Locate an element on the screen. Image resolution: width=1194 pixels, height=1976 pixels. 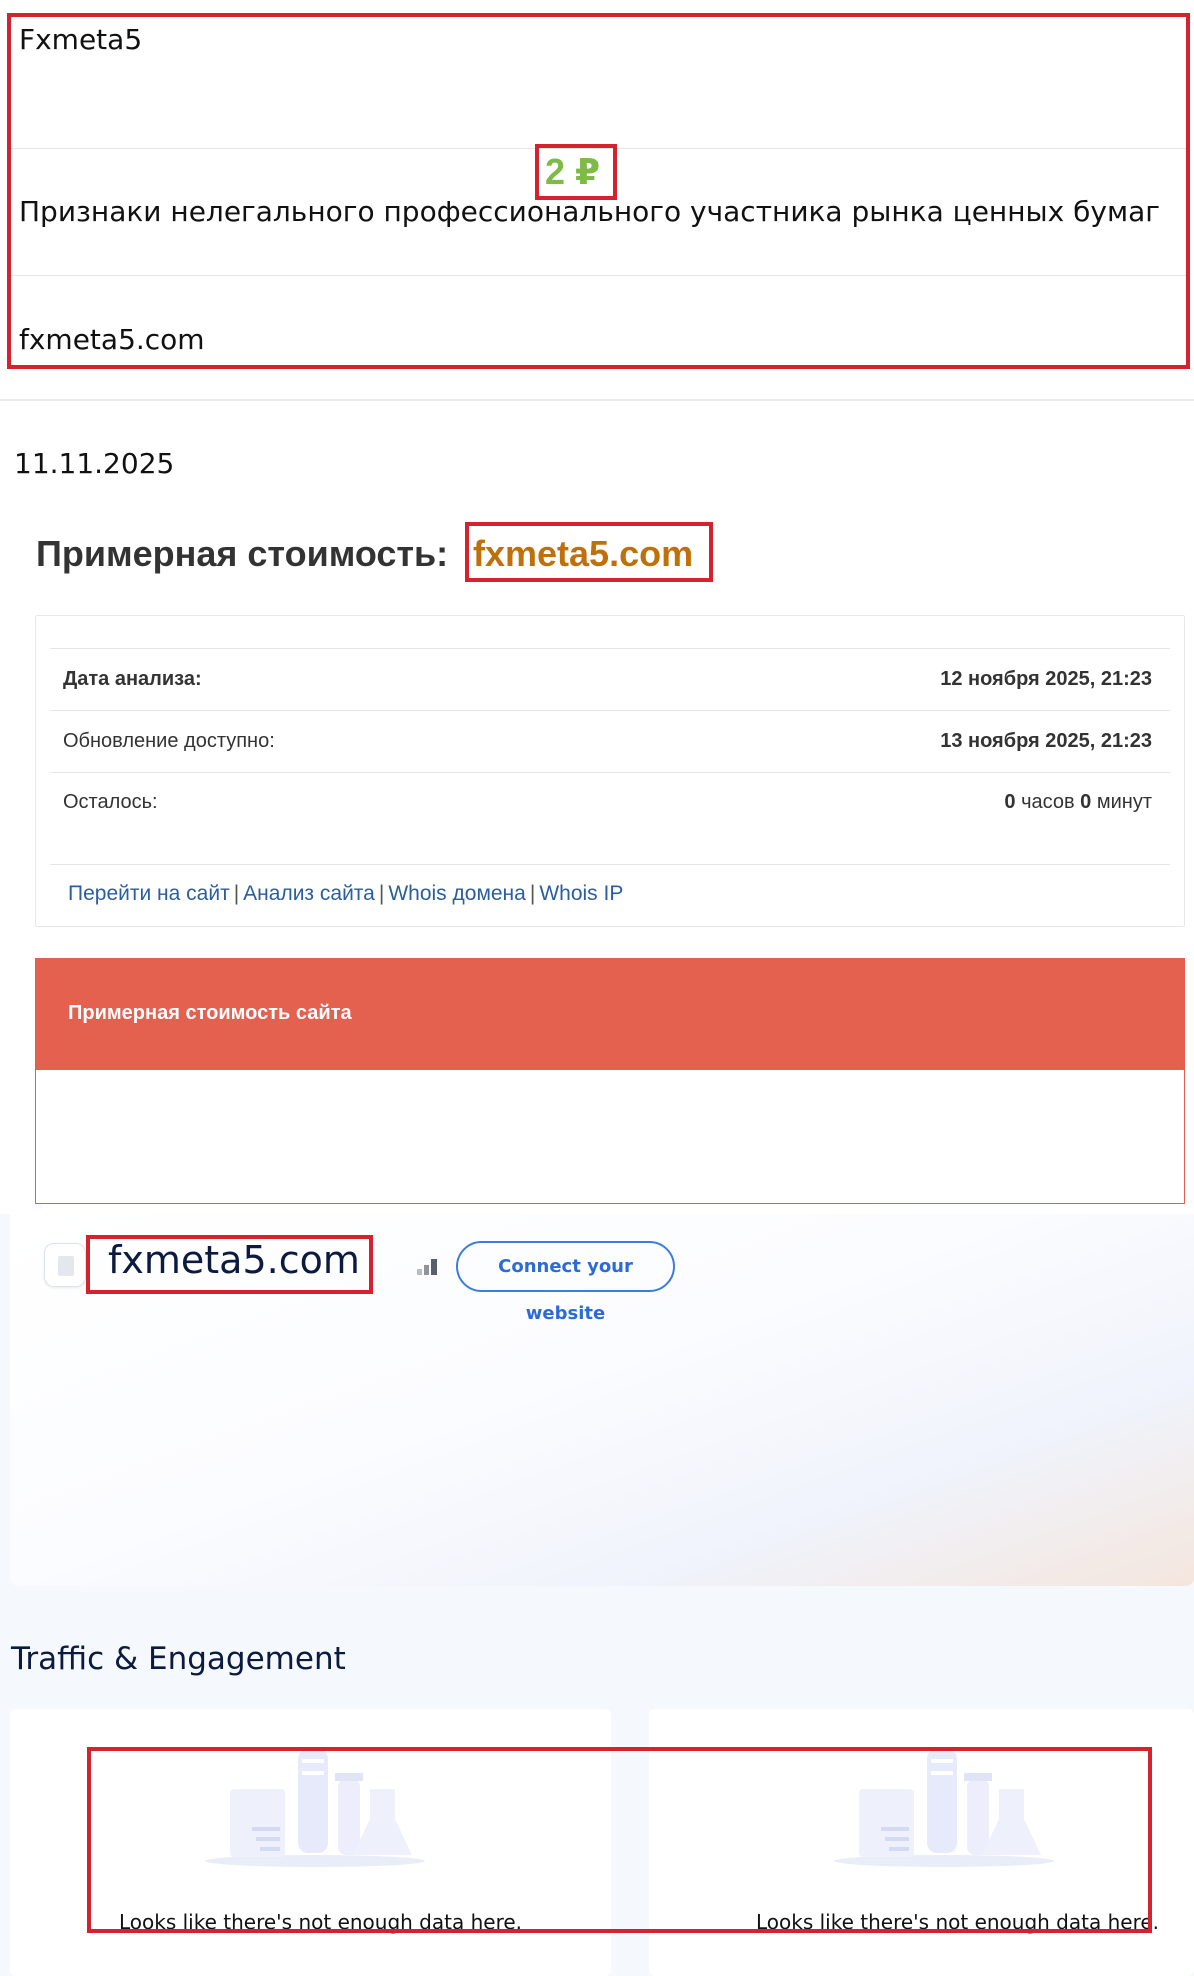
minutes-count: 0 is located at coordinates (1086, 802).